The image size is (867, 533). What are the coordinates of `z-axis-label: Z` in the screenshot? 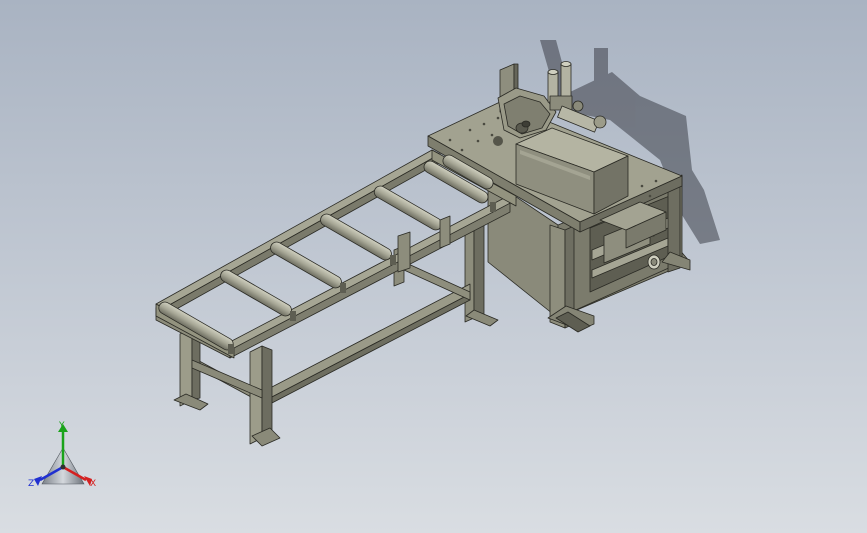 It's located at (31, 484).